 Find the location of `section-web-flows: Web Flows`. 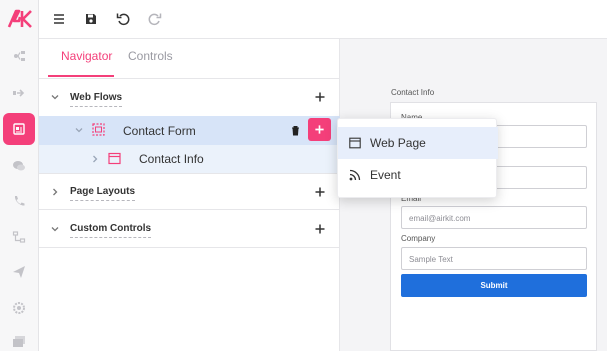

section-web-flows: Web Flows is located at coordinates (189, 97).